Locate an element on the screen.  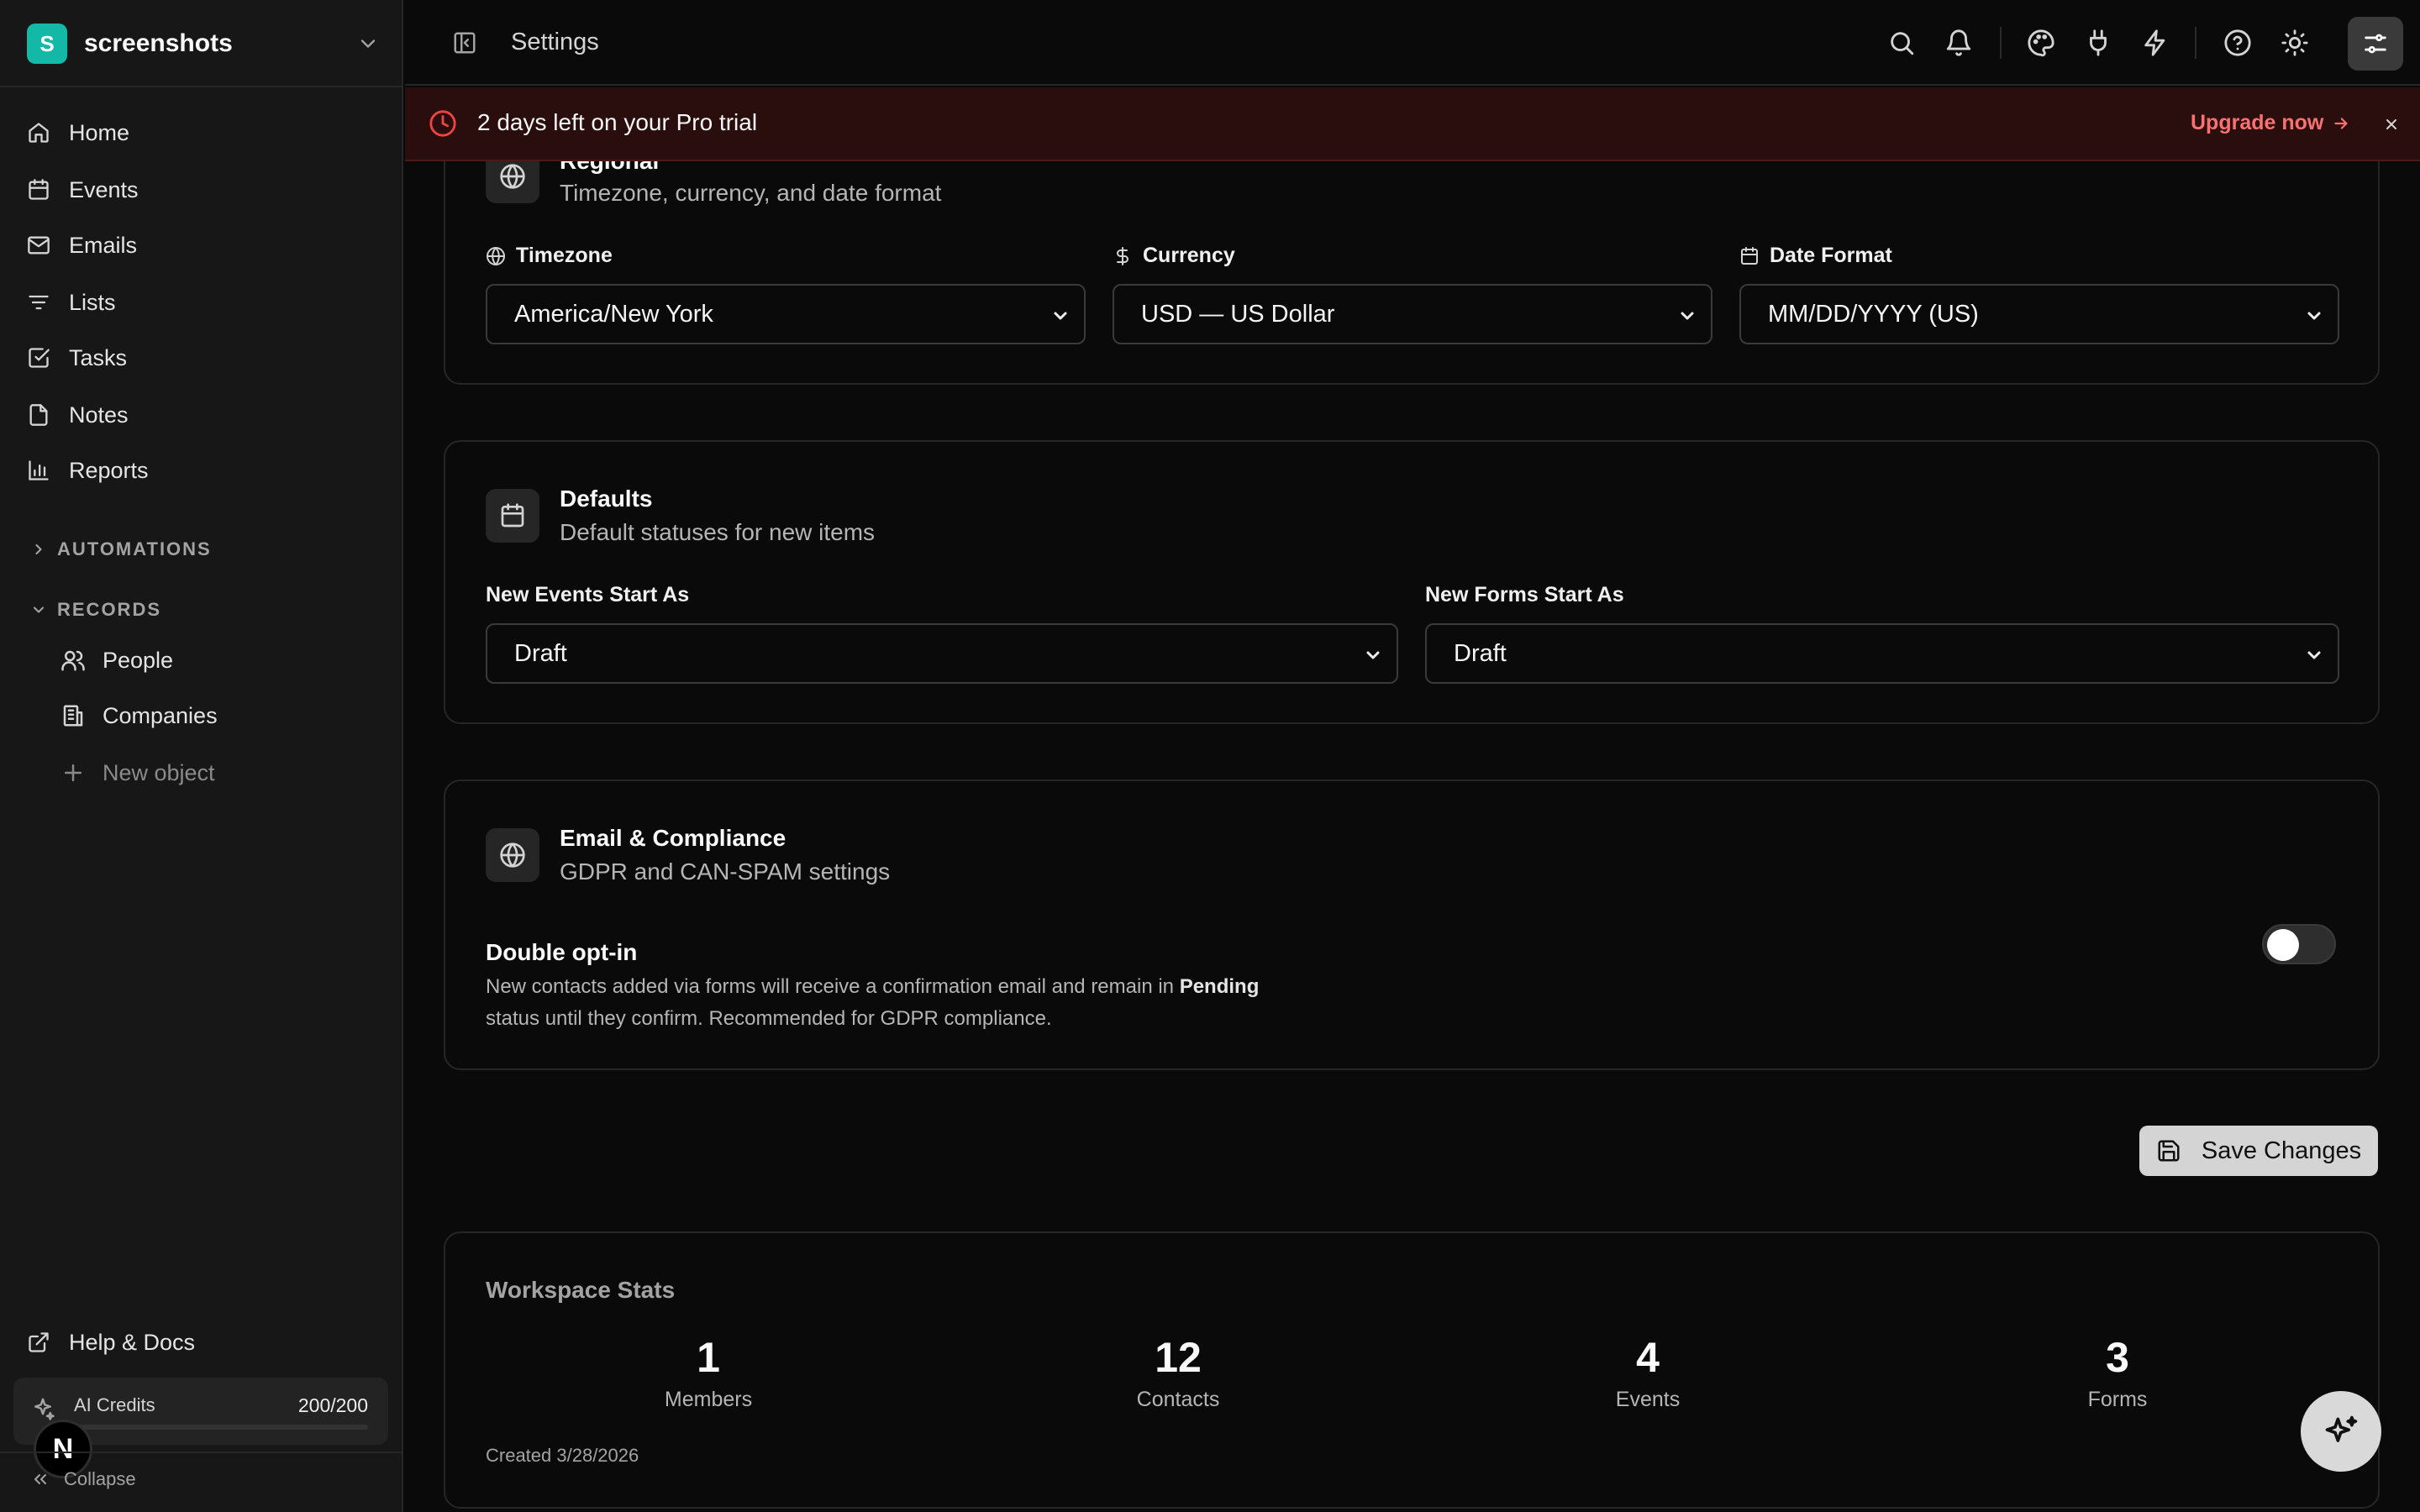
currency-label: Currency is located at coordinates (1174, 256).